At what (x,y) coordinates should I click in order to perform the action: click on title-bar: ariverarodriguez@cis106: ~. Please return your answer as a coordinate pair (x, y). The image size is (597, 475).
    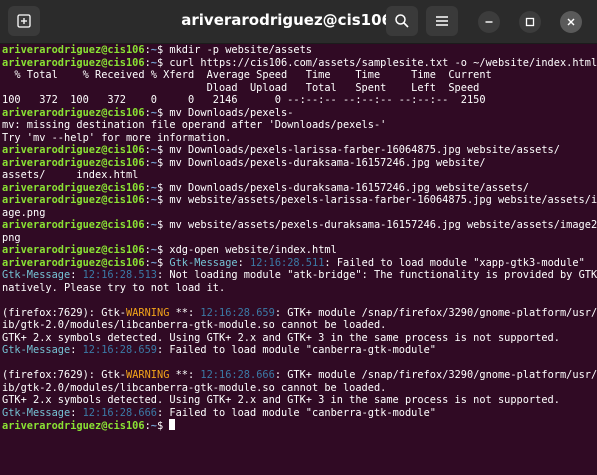
    Looking at the image, I should click on (298, 22).